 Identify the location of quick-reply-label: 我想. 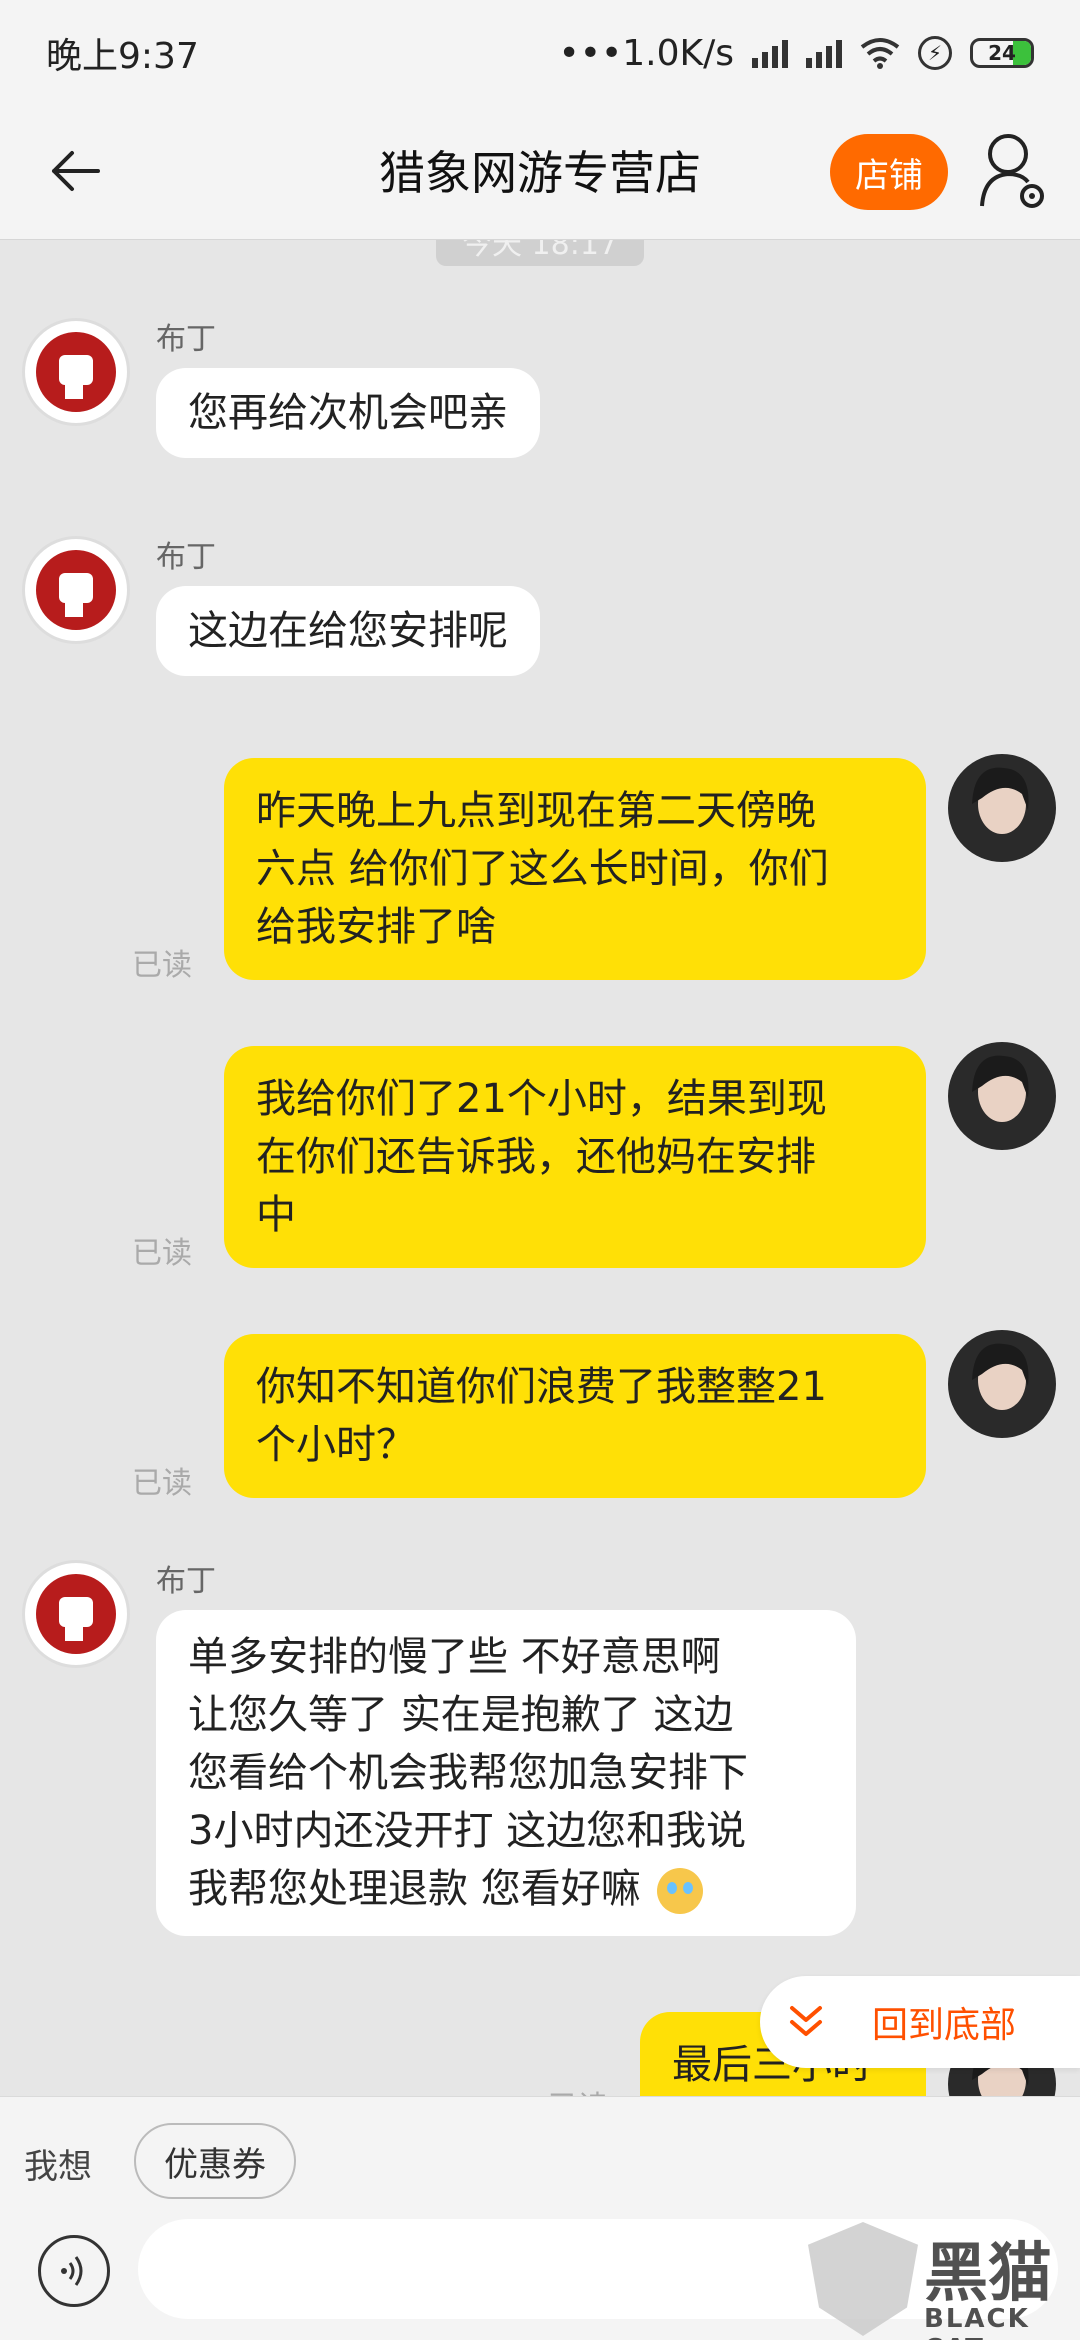
(58, 2167).